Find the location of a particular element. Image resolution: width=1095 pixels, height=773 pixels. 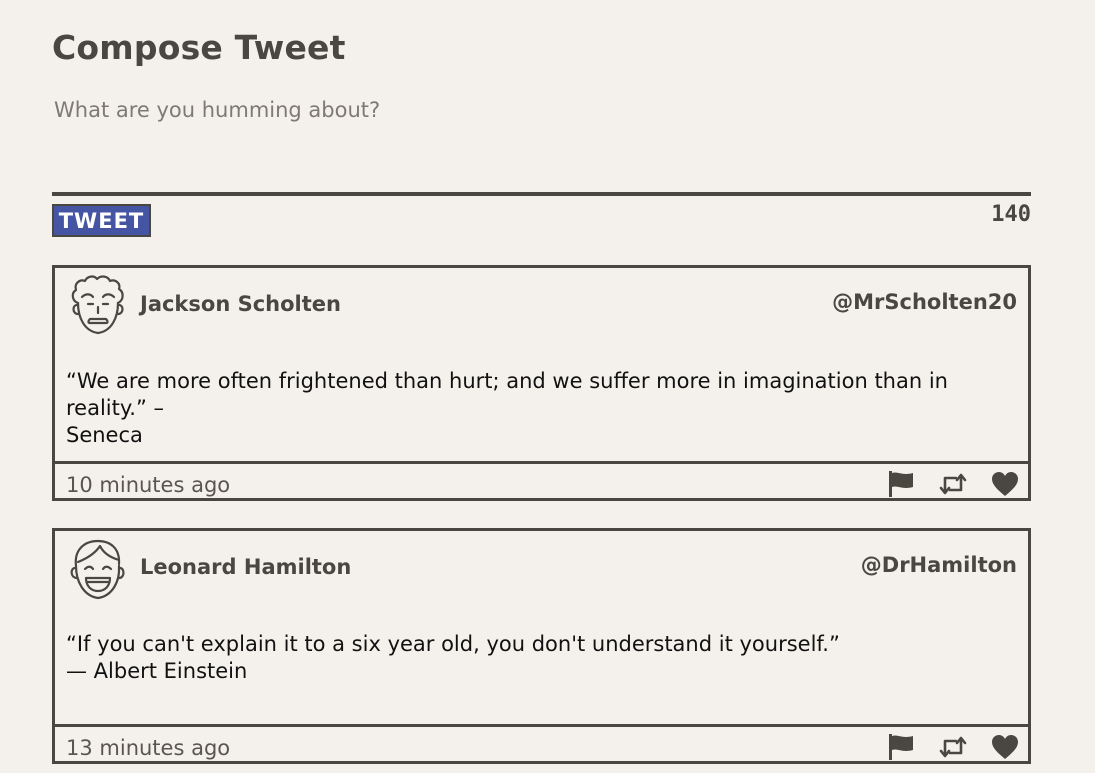

laughing-avatar-icon is located at coordinates (97, 569).